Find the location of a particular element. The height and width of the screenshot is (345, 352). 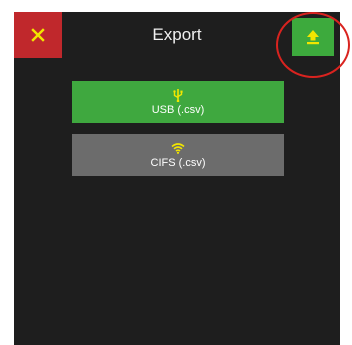

cifs-export-label: CIFS (.csv) is located at coordinates (178, 162).